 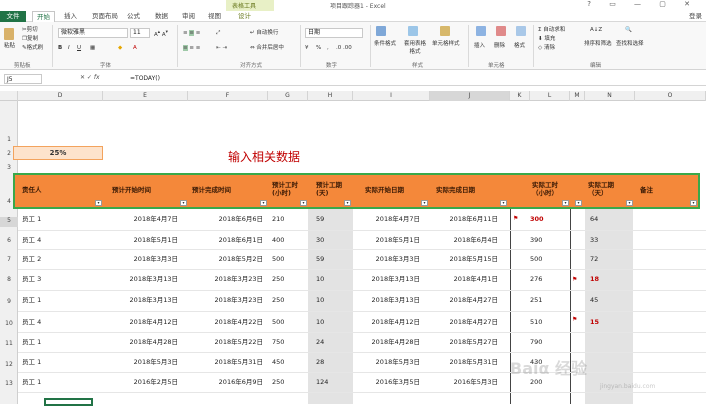 I want to click on column-header-G: G, so click(x=288, y=96).